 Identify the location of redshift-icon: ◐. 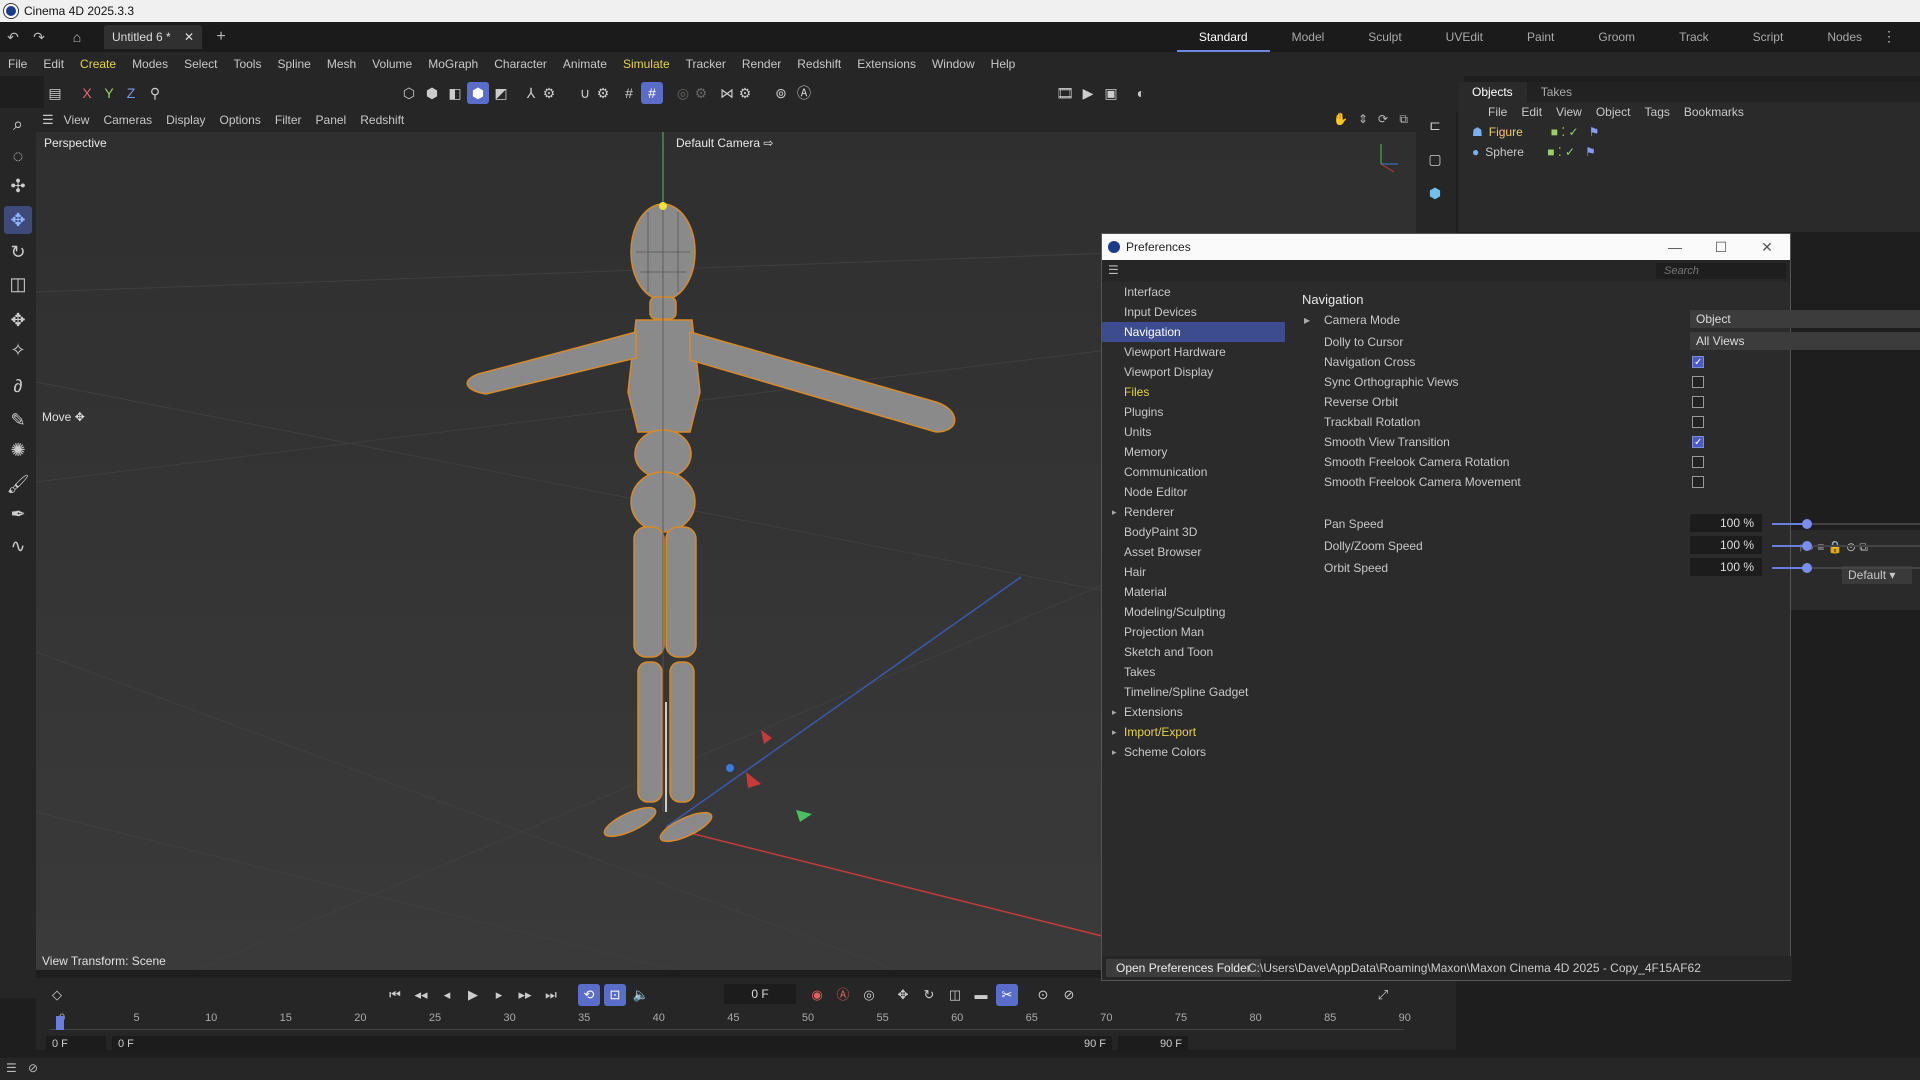
(1141, 93).